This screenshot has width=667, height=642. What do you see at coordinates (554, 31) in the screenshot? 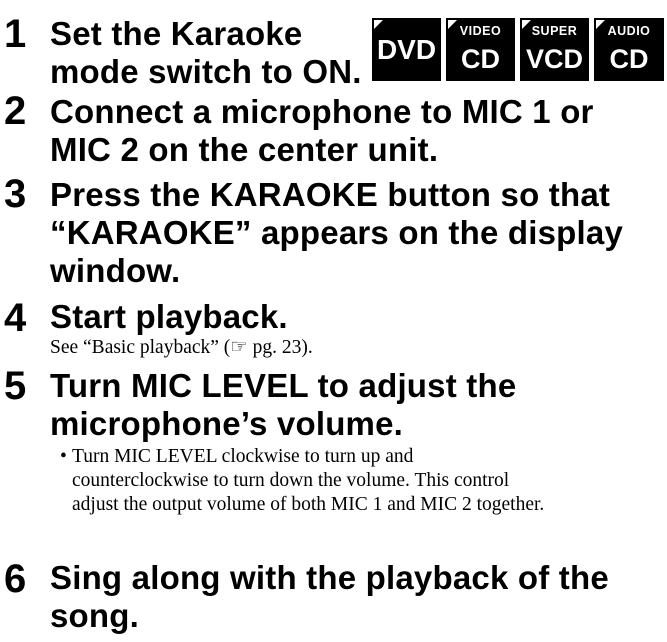
I see `badge-small-text: SUPER` at bounding box center [554, 31].